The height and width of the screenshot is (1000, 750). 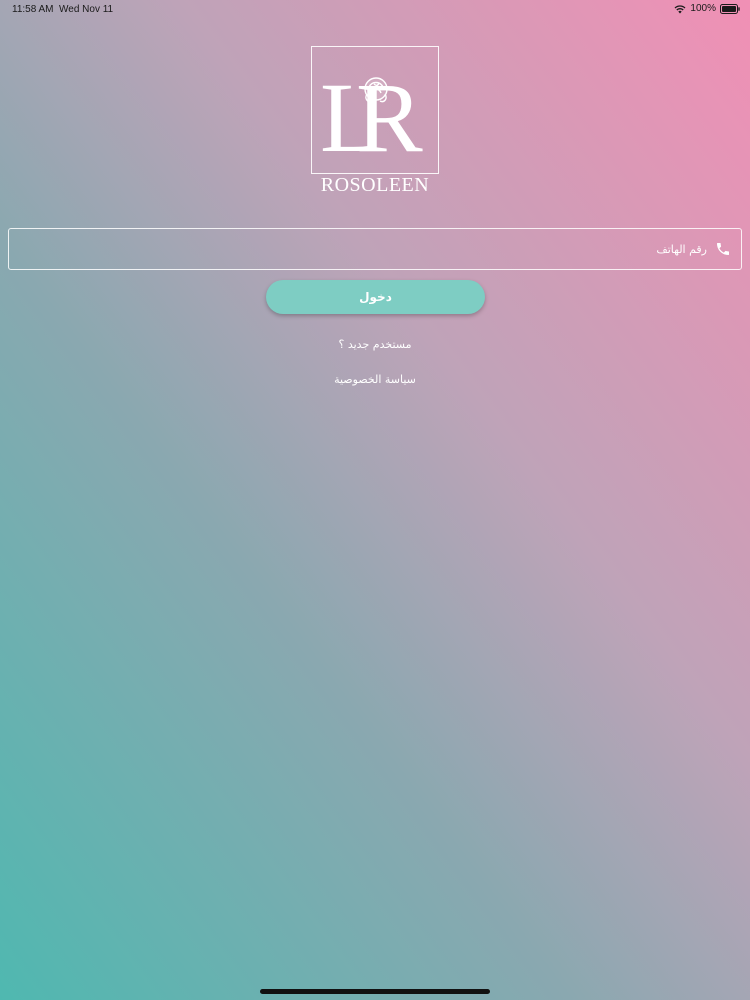 I want to click on logo-monogram-icon: L R, so click(x=371, y=117).